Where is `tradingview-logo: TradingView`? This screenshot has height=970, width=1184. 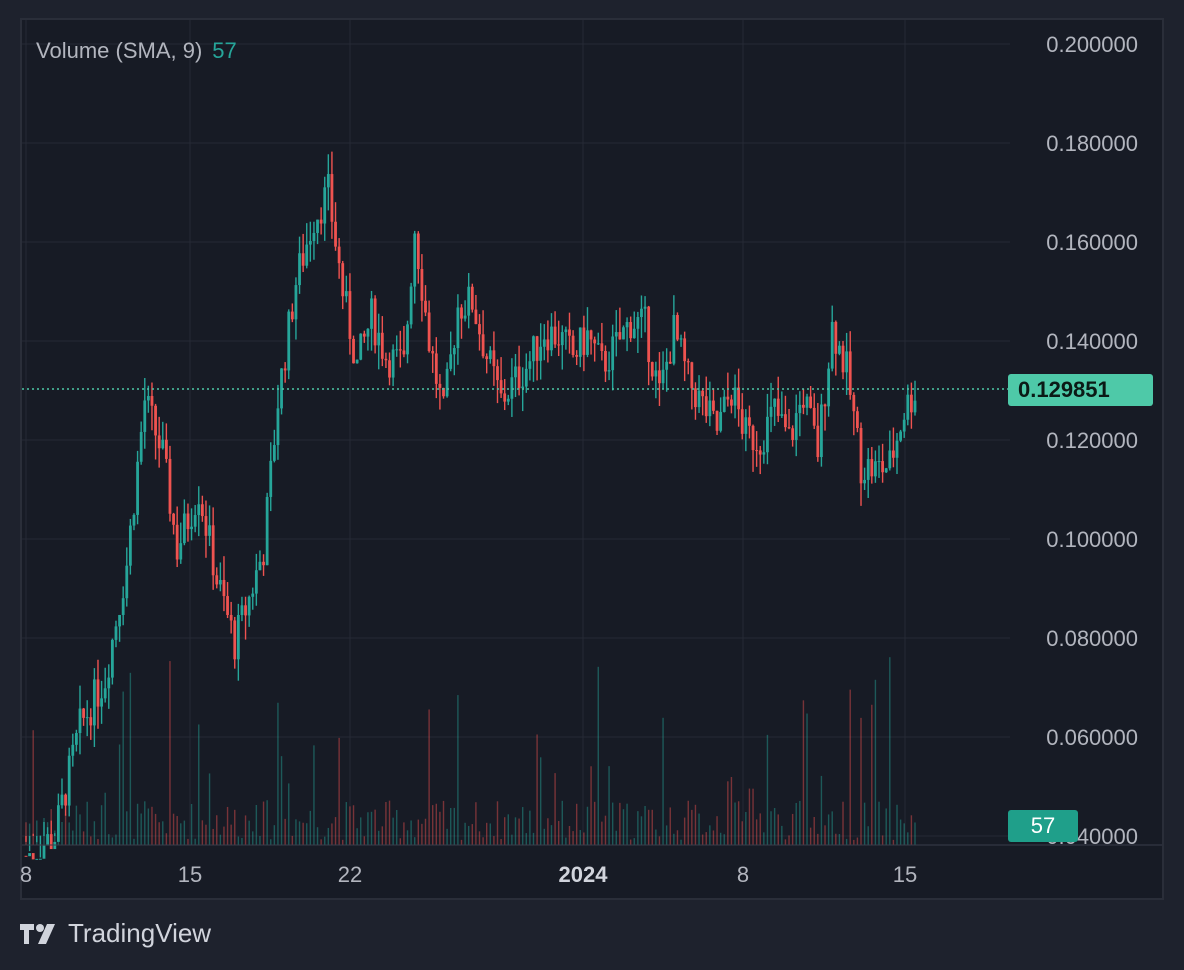 tradingview-logo: TradingView is located at coordinates (115, 933).